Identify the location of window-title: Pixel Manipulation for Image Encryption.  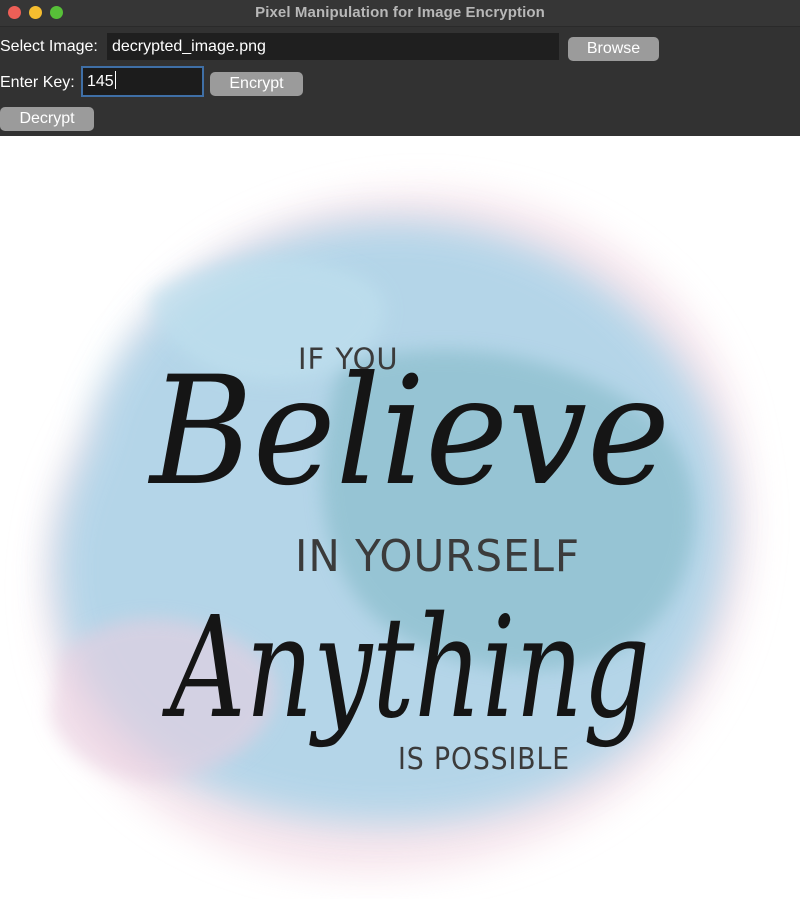
(400, 12).